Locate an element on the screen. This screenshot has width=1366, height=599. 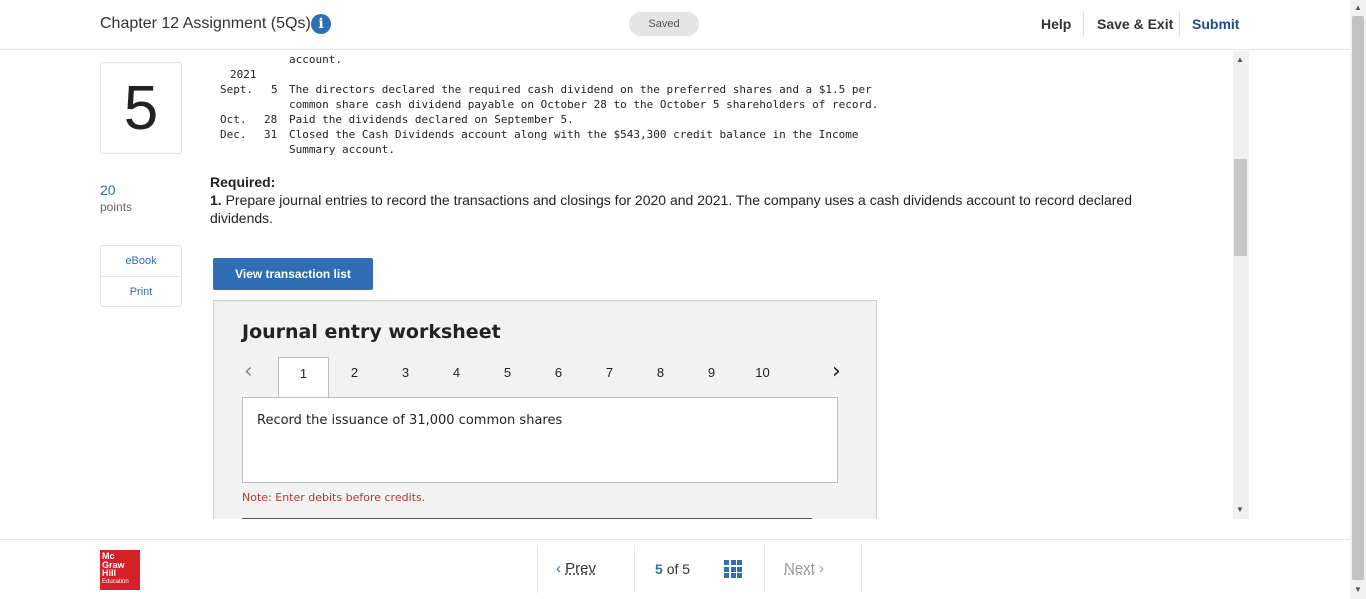
worksheet-tabs: 1 2 3 4 5 6 7 8 9 10 is located at coordinates (533, 378).